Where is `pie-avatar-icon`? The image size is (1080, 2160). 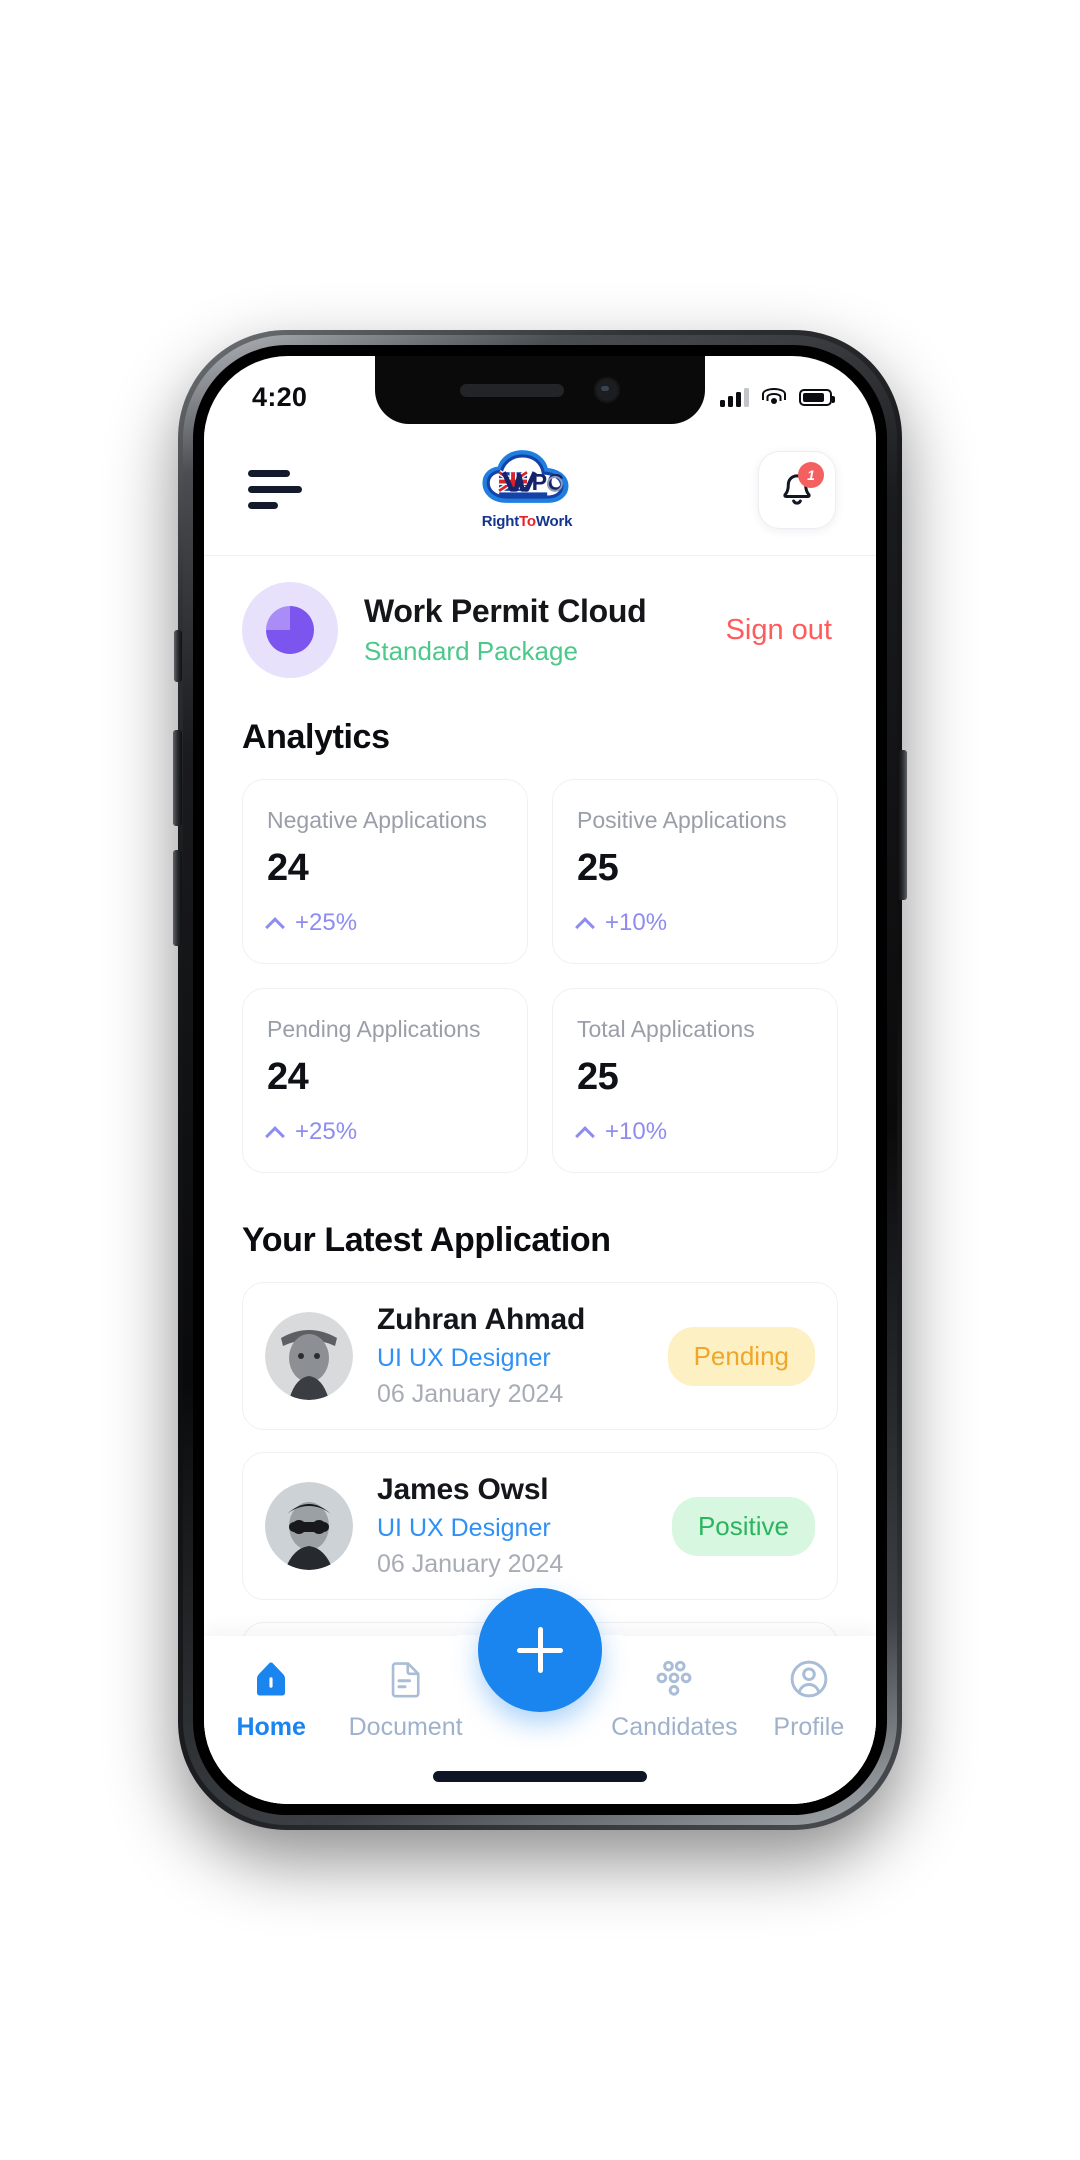
pie-avatar-icon is located at coordinates (290, 630).